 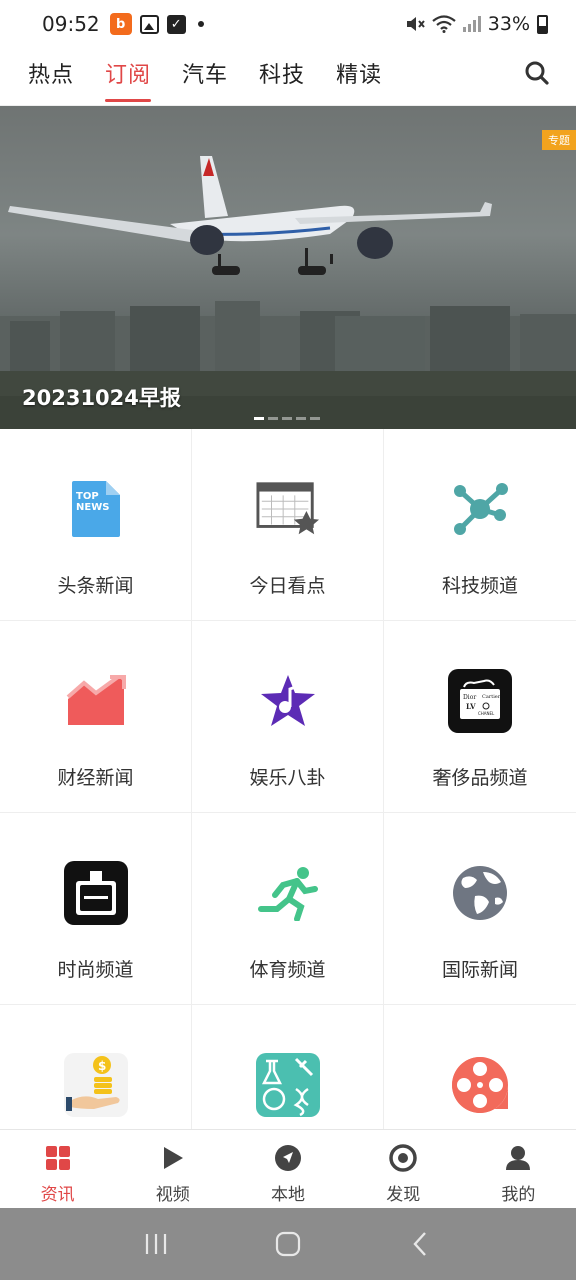 I want to click on status-time: 09:52, so click(x=71, y=24).